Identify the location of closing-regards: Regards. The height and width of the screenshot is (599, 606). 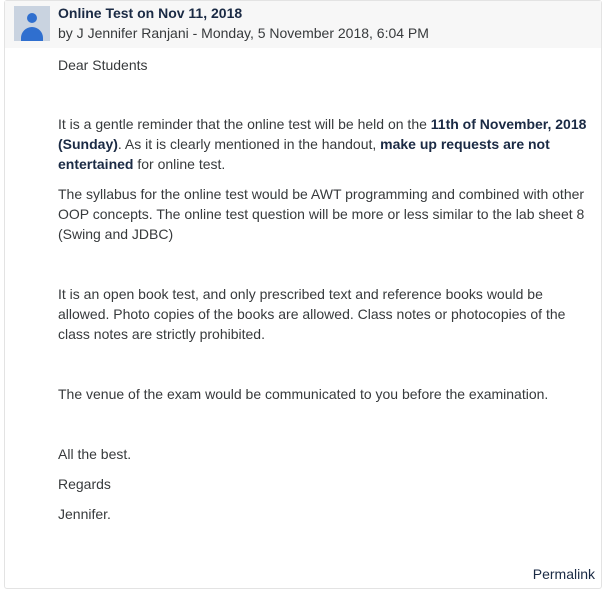
(84, 484).